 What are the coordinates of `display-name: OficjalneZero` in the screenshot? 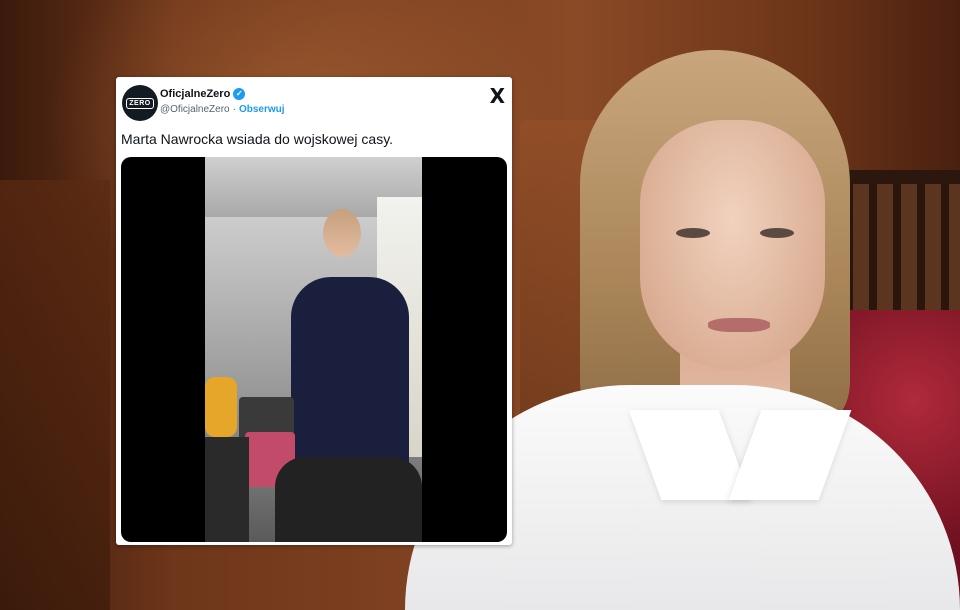 It's located at (195, 94).